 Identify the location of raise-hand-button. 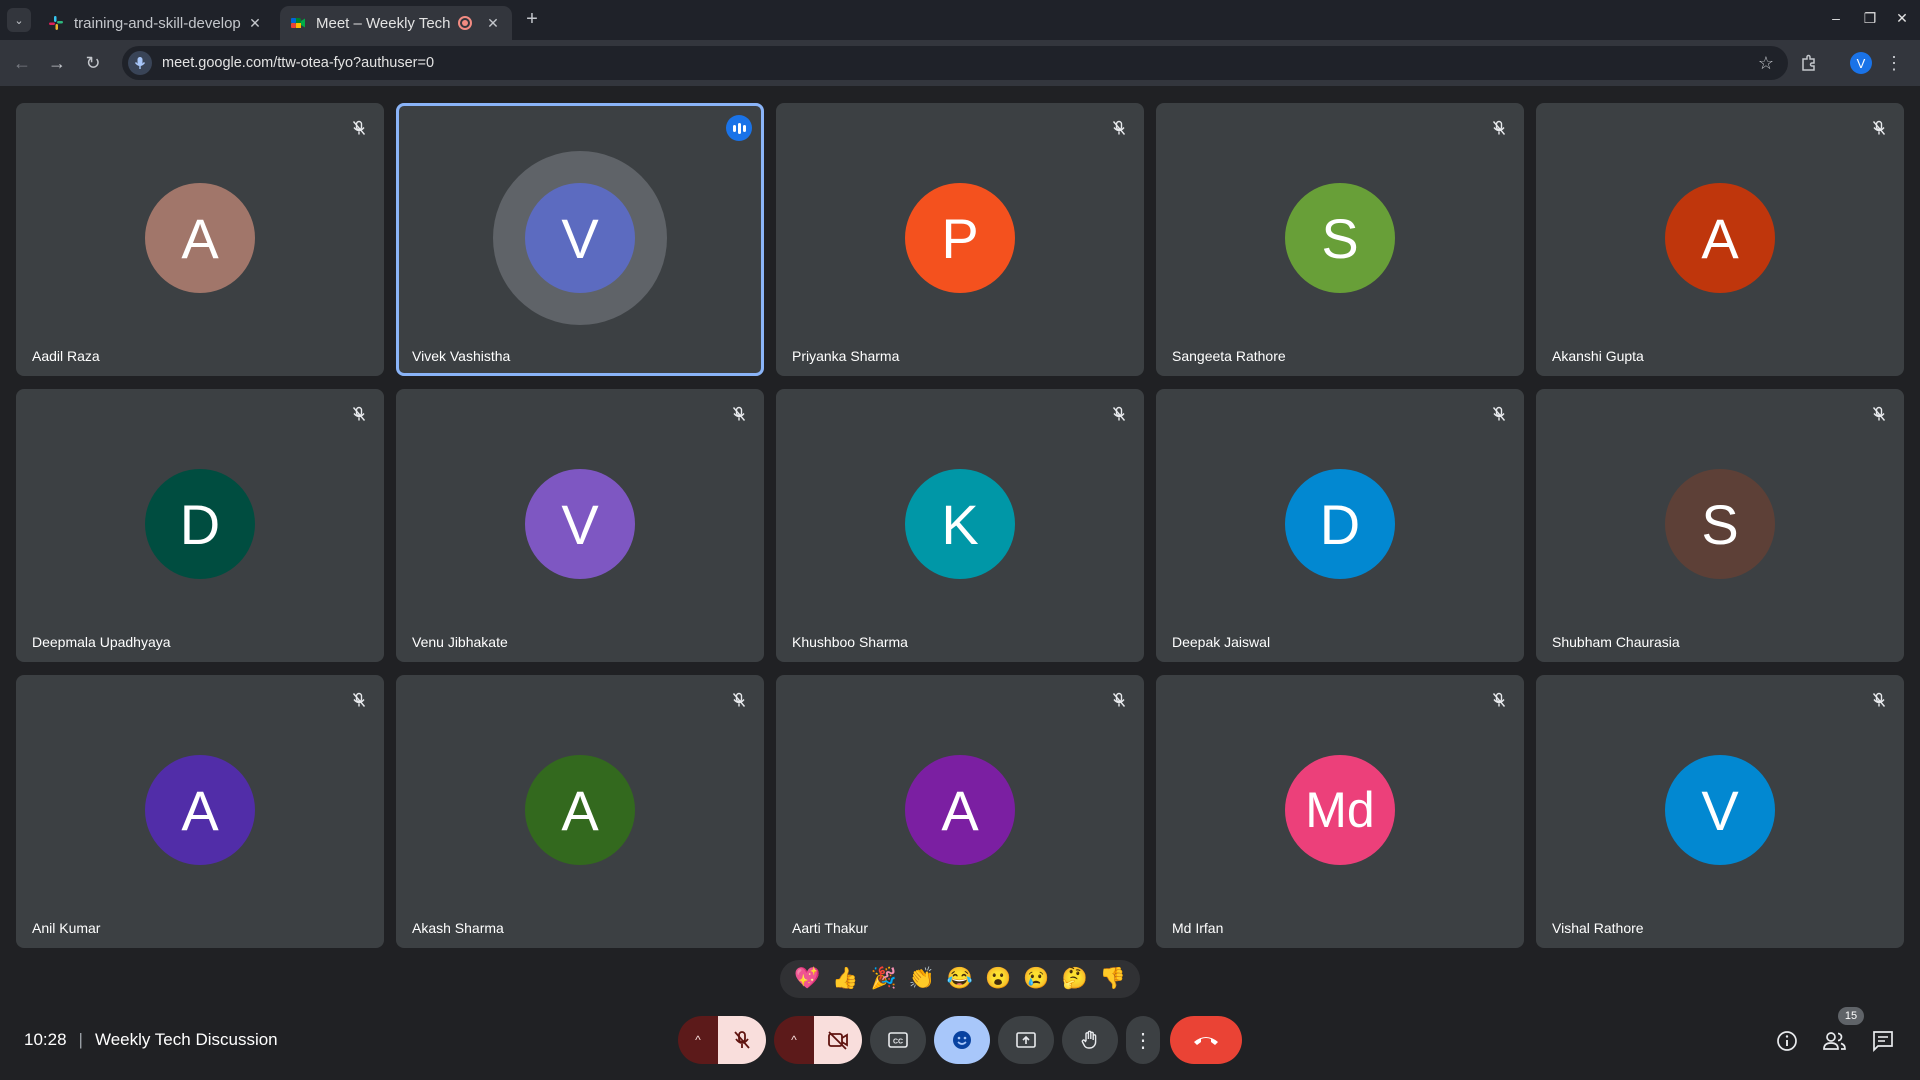
(1090, 1040).